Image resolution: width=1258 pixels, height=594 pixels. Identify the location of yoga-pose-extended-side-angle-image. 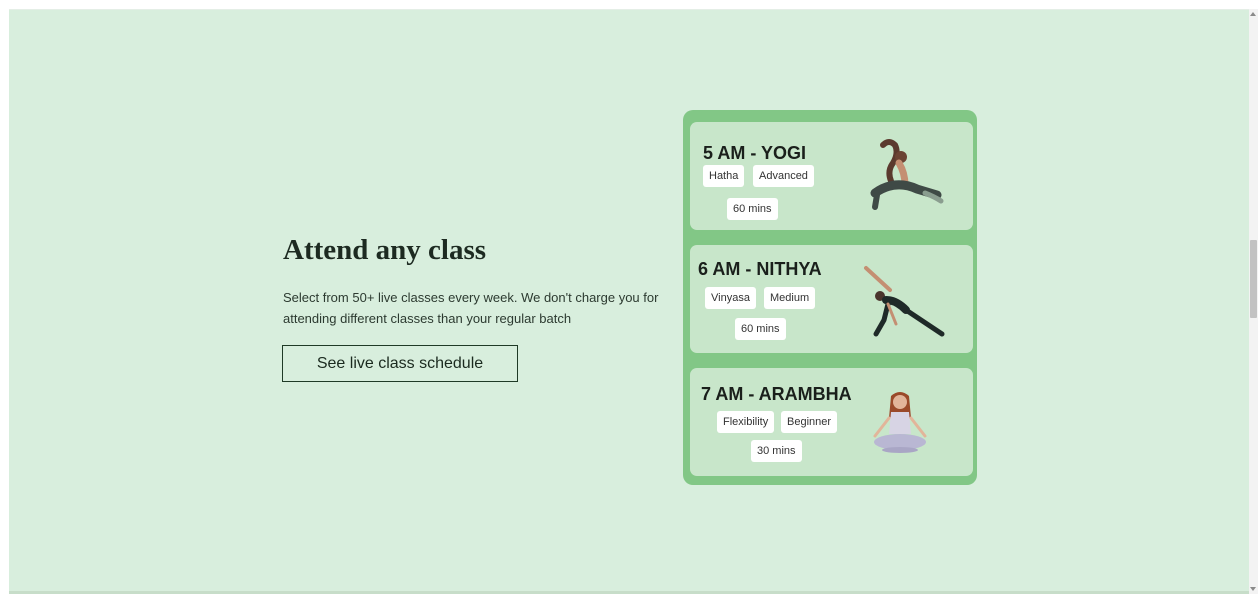
(904, 301).